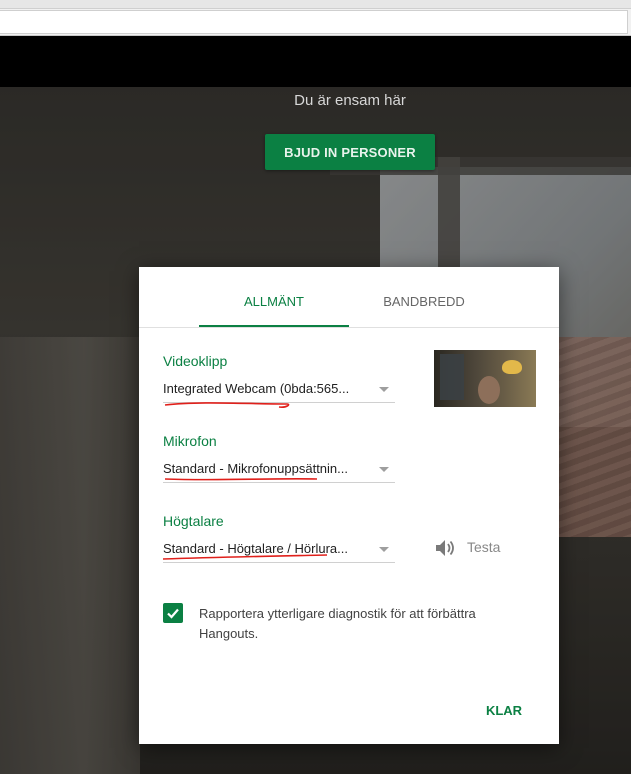 Image resolution: width=631 pixels, height=774 pixels. Describe the element at coordinates (315, 4) in the screenshot. I see `browser-tab-strip` at that location.